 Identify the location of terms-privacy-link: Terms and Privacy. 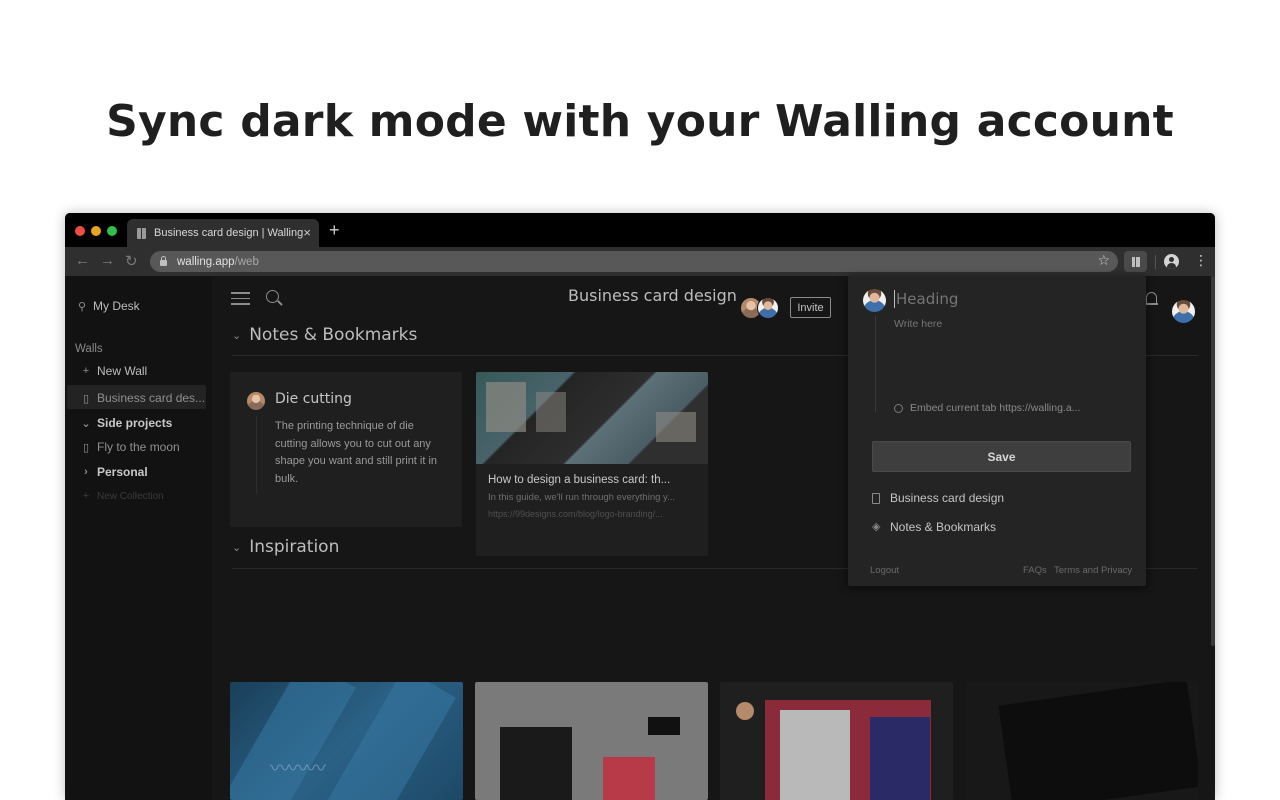
(1093, 570).